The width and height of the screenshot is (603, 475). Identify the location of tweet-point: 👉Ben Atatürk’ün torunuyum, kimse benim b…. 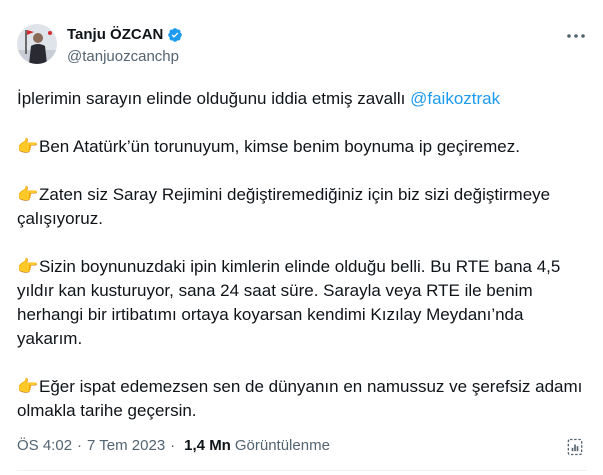
(302, 147).